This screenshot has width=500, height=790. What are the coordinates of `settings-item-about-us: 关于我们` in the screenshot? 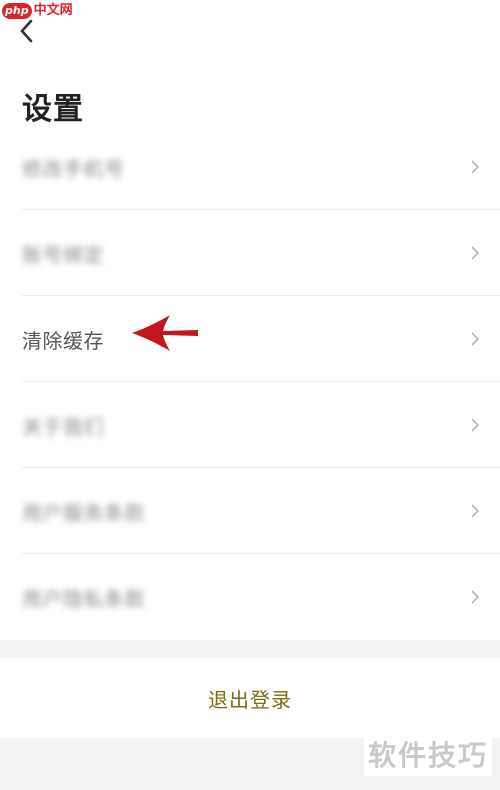 It's located at (250, 425).